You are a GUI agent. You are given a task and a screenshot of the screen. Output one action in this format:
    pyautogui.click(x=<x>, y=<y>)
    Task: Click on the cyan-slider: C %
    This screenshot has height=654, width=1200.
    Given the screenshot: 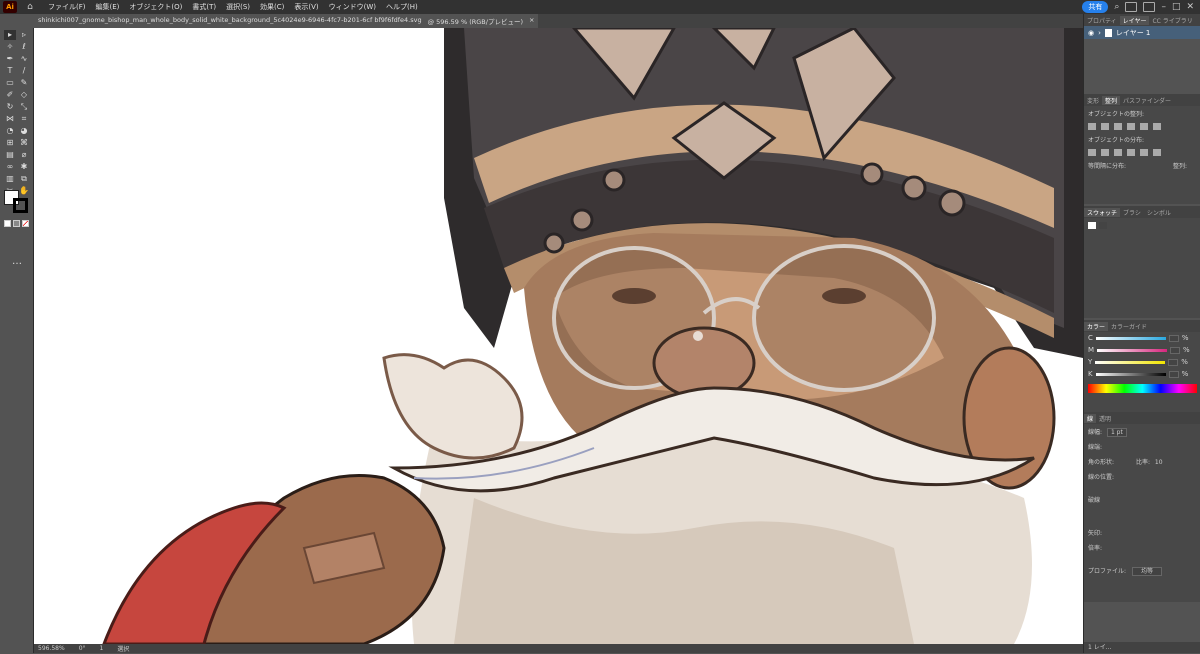 What is the action you would take?
    pyautogui.click(x=1142, y=338)
    